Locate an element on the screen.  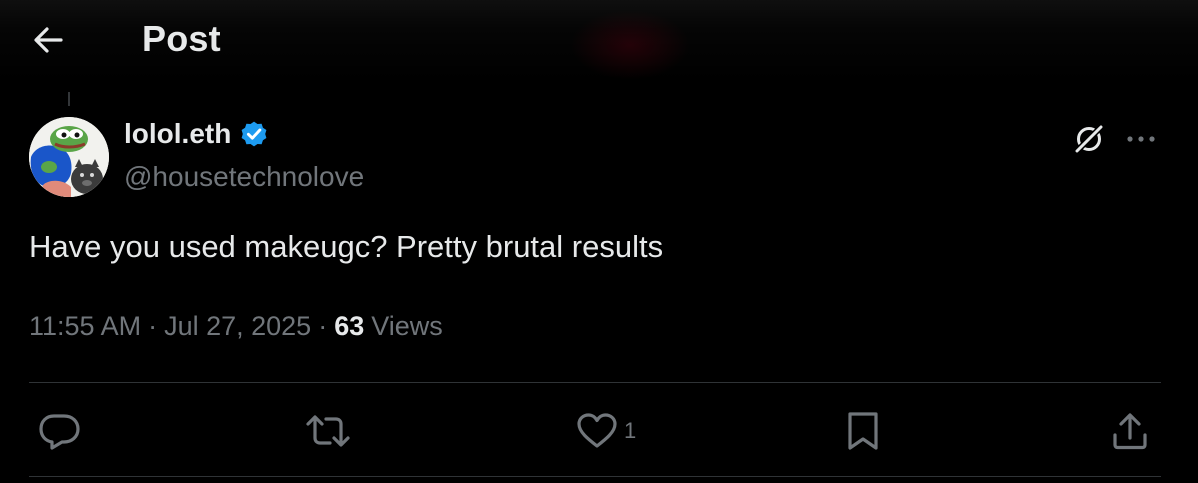
post-meta: 11:55 AM · Jul 27, 2025 · 63 Views is located at coordinates (236, 326).